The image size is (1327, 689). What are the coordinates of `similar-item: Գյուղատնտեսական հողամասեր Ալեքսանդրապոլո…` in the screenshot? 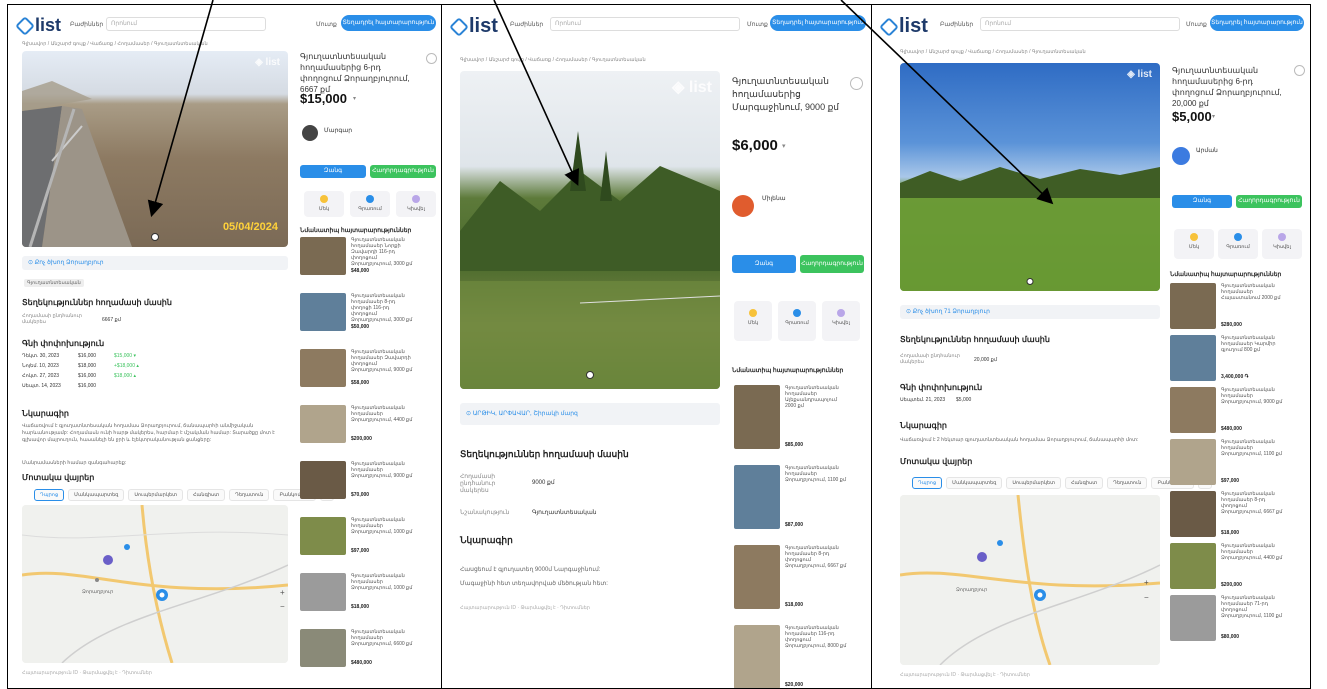 It's located at (802, 417).